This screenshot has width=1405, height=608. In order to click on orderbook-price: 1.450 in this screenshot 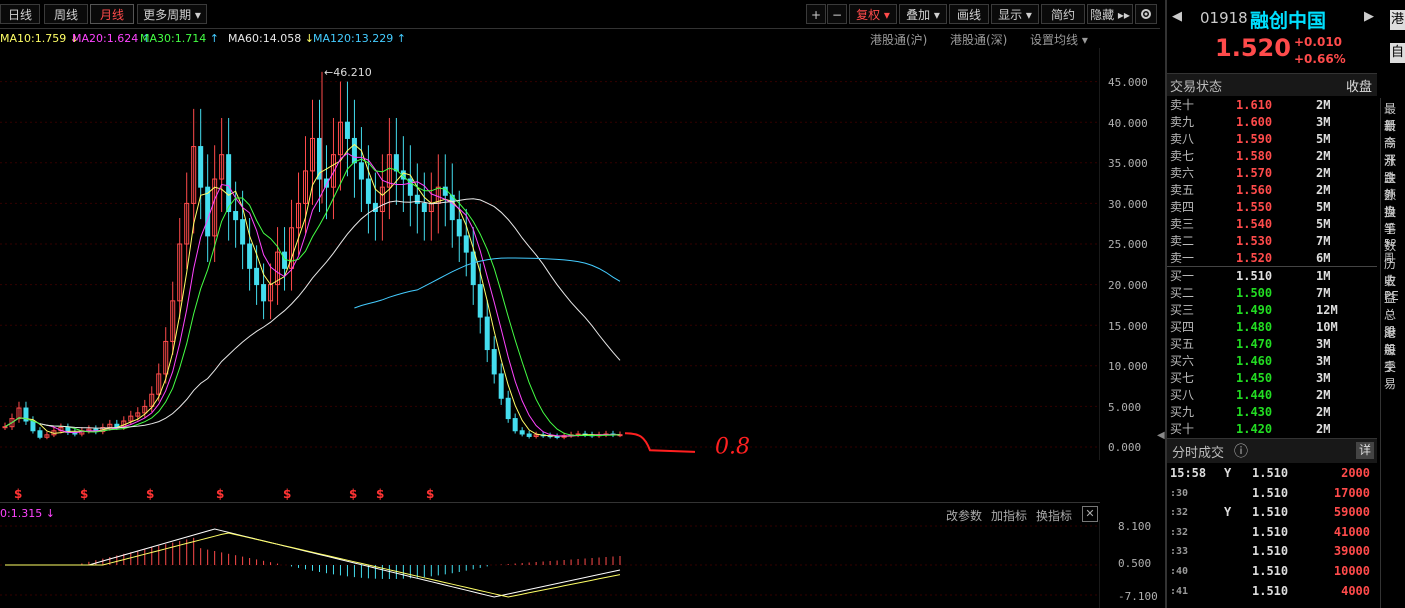, I will do `click(1254, 378)`.